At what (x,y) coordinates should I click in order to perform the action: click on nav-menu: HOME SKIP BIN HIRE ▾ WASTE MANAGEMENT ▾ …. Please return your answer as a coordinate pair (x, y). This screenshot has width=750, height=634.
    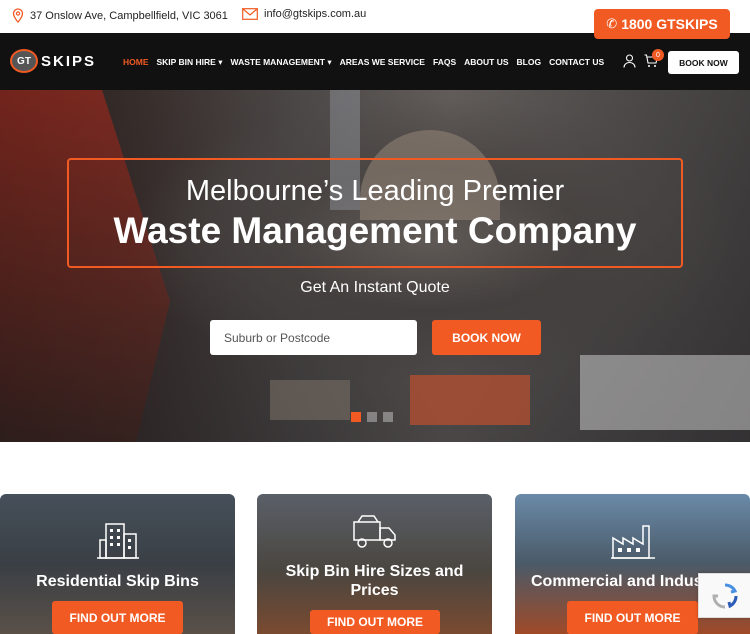
    Looking at the image, I should click on (367, 62).